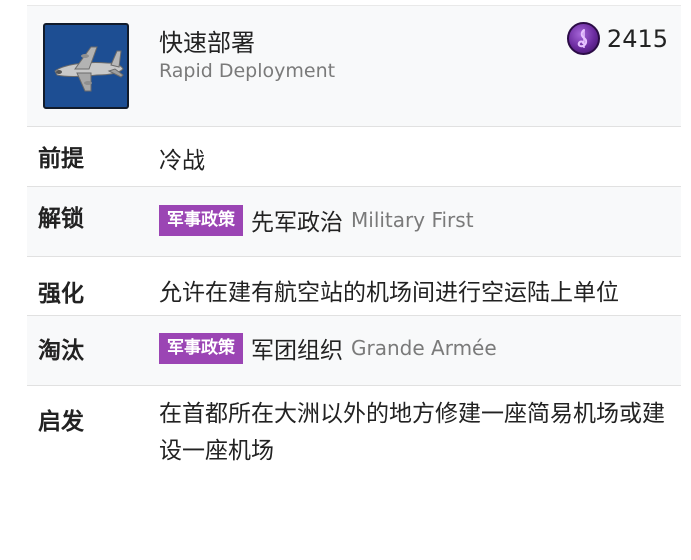 The width and height of the screenshot is (691, 560). What do you see at coordinates (354, 156) in the screenshot?
I see `row-prerequisite: 前提 冷战` at bounding box center [354, 156].